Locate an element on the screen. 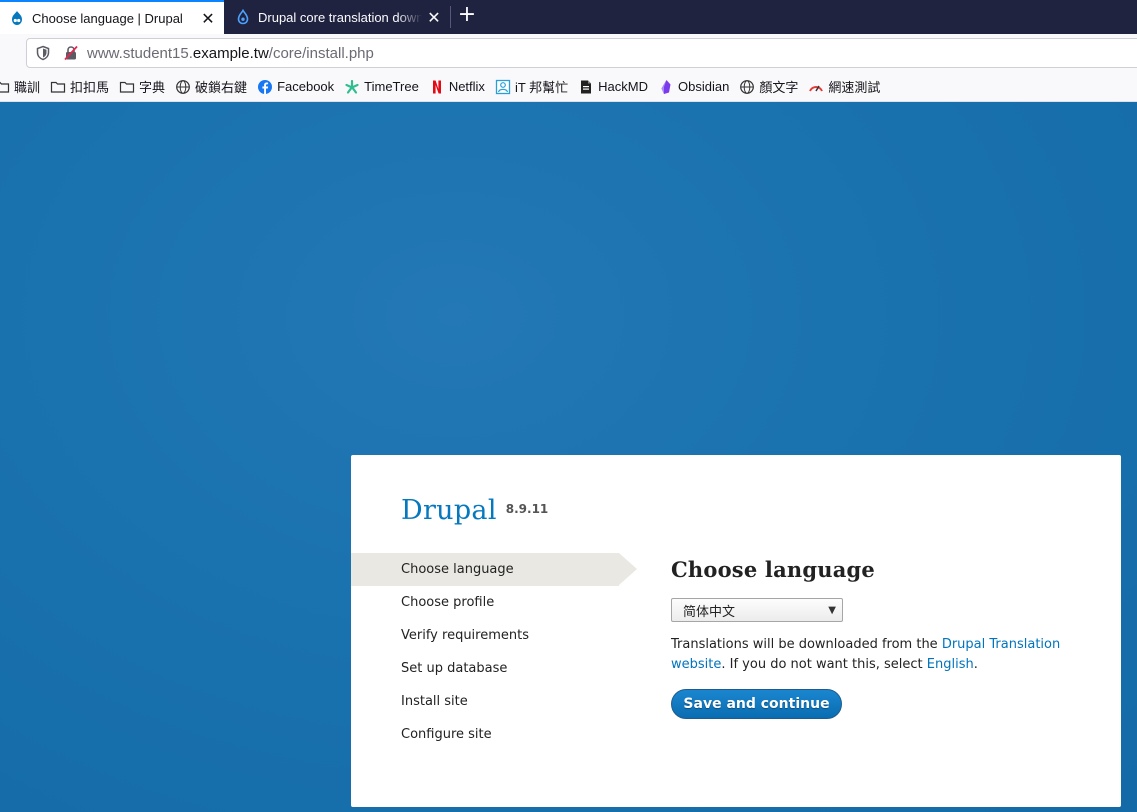 The width and height of the screenshot is (1137, 812). new-tab-button: + is located at coordinates (467, 16).